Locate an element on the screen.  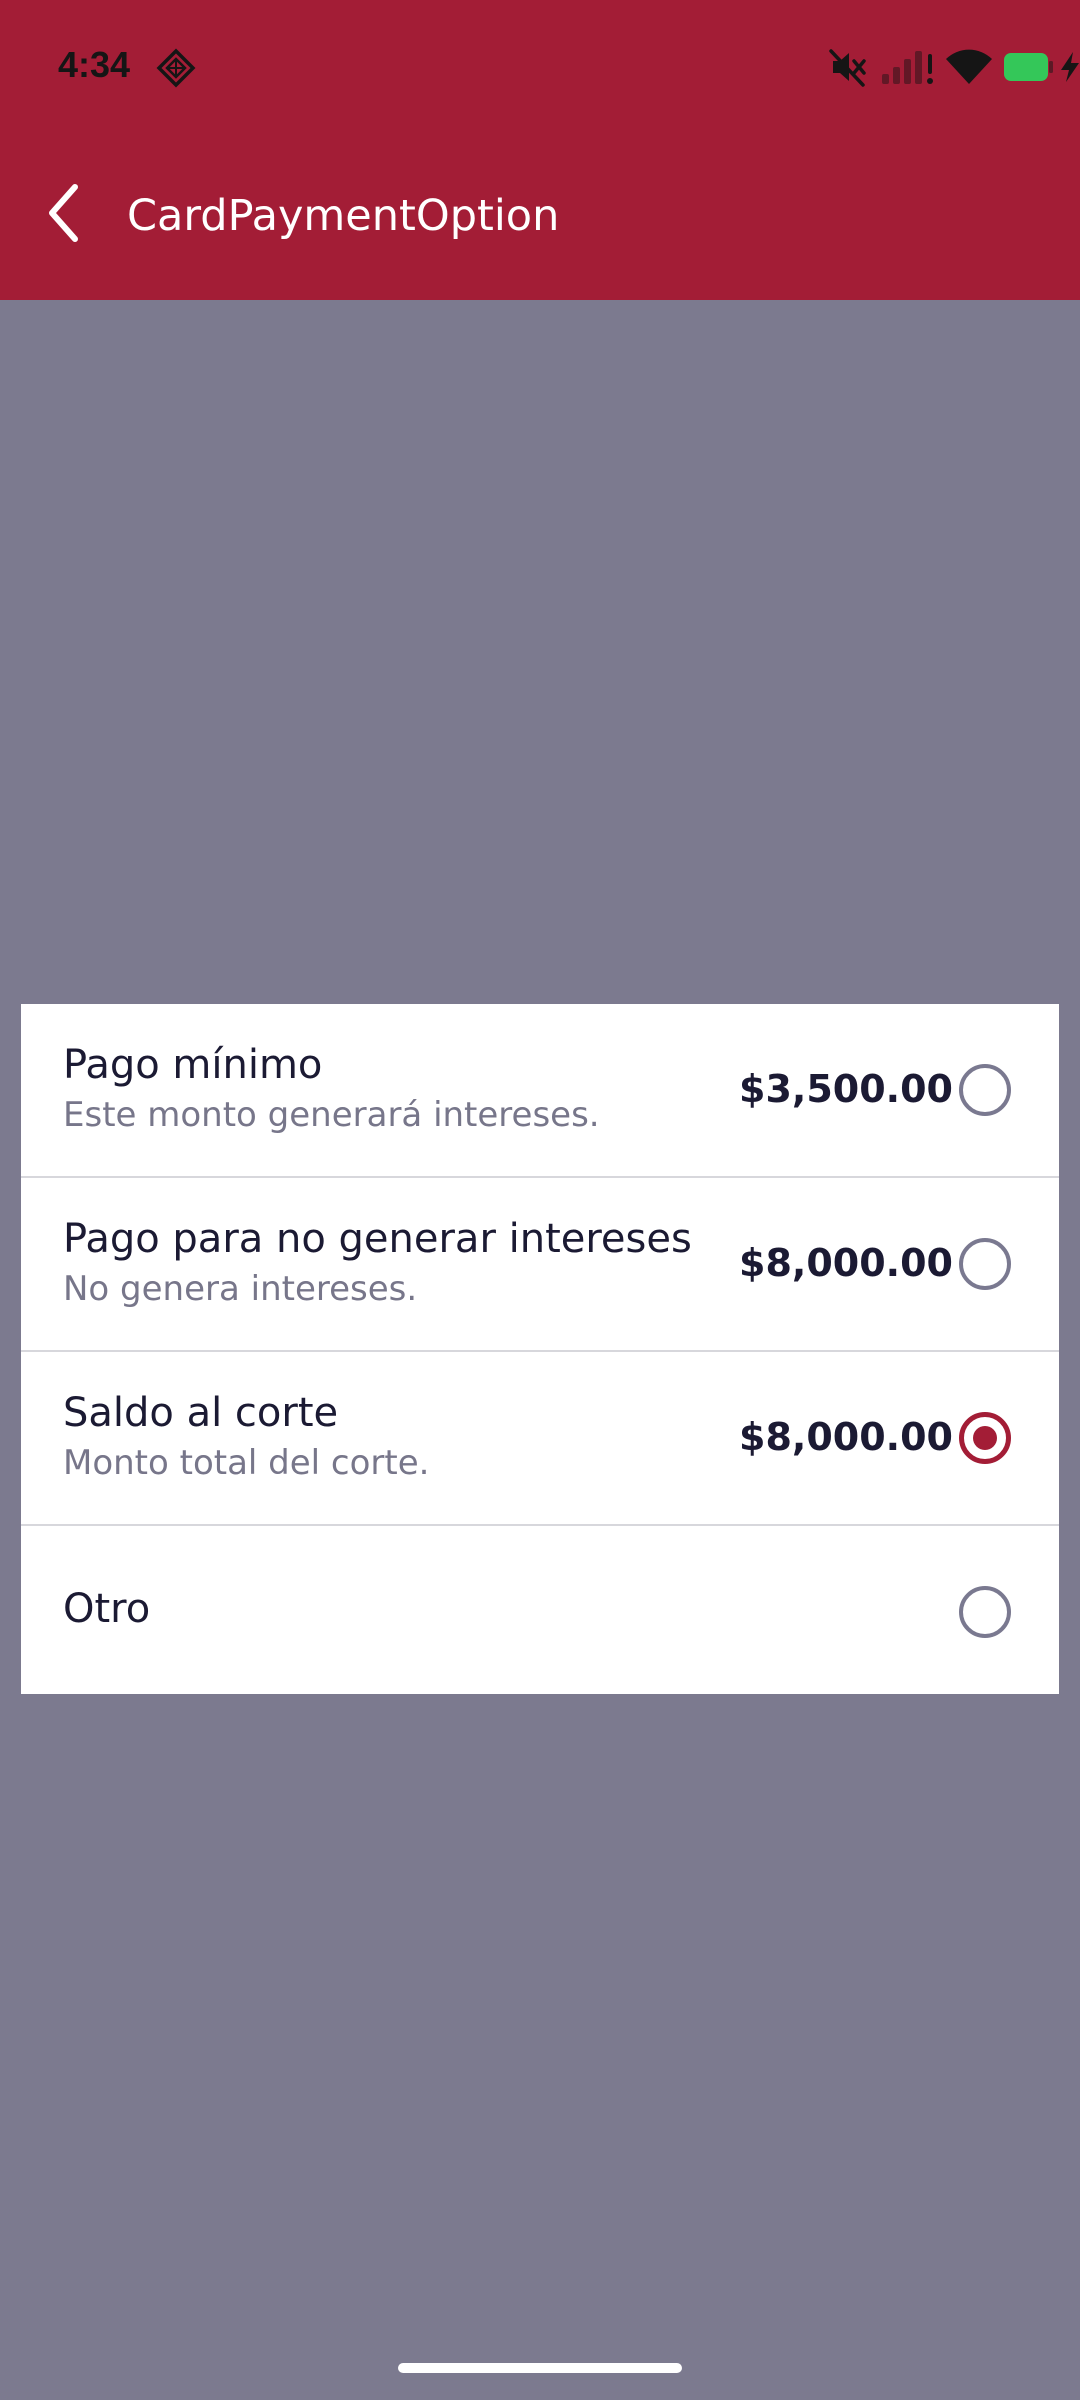
charging-icon is located at coordinates (1069, 67).